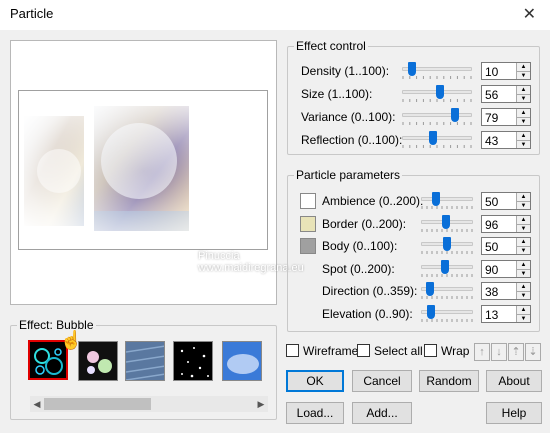 The width and height of the screenshot is (550, 433). What do you see at coordinates (308, 201) in the screenshot?
I see `particle-ambience-color-swatch` at bounding box center [308, 201].